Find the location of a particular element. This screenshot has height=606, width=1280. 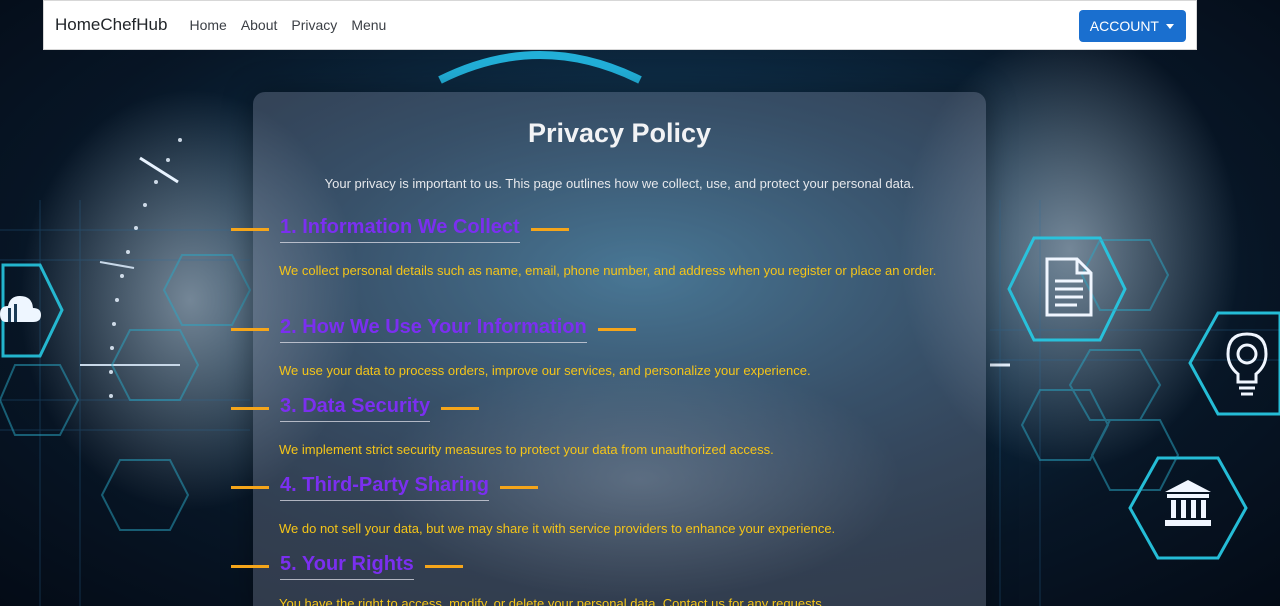

nav-links: Home About Privacy Menu is located at coordinates (294, 25).